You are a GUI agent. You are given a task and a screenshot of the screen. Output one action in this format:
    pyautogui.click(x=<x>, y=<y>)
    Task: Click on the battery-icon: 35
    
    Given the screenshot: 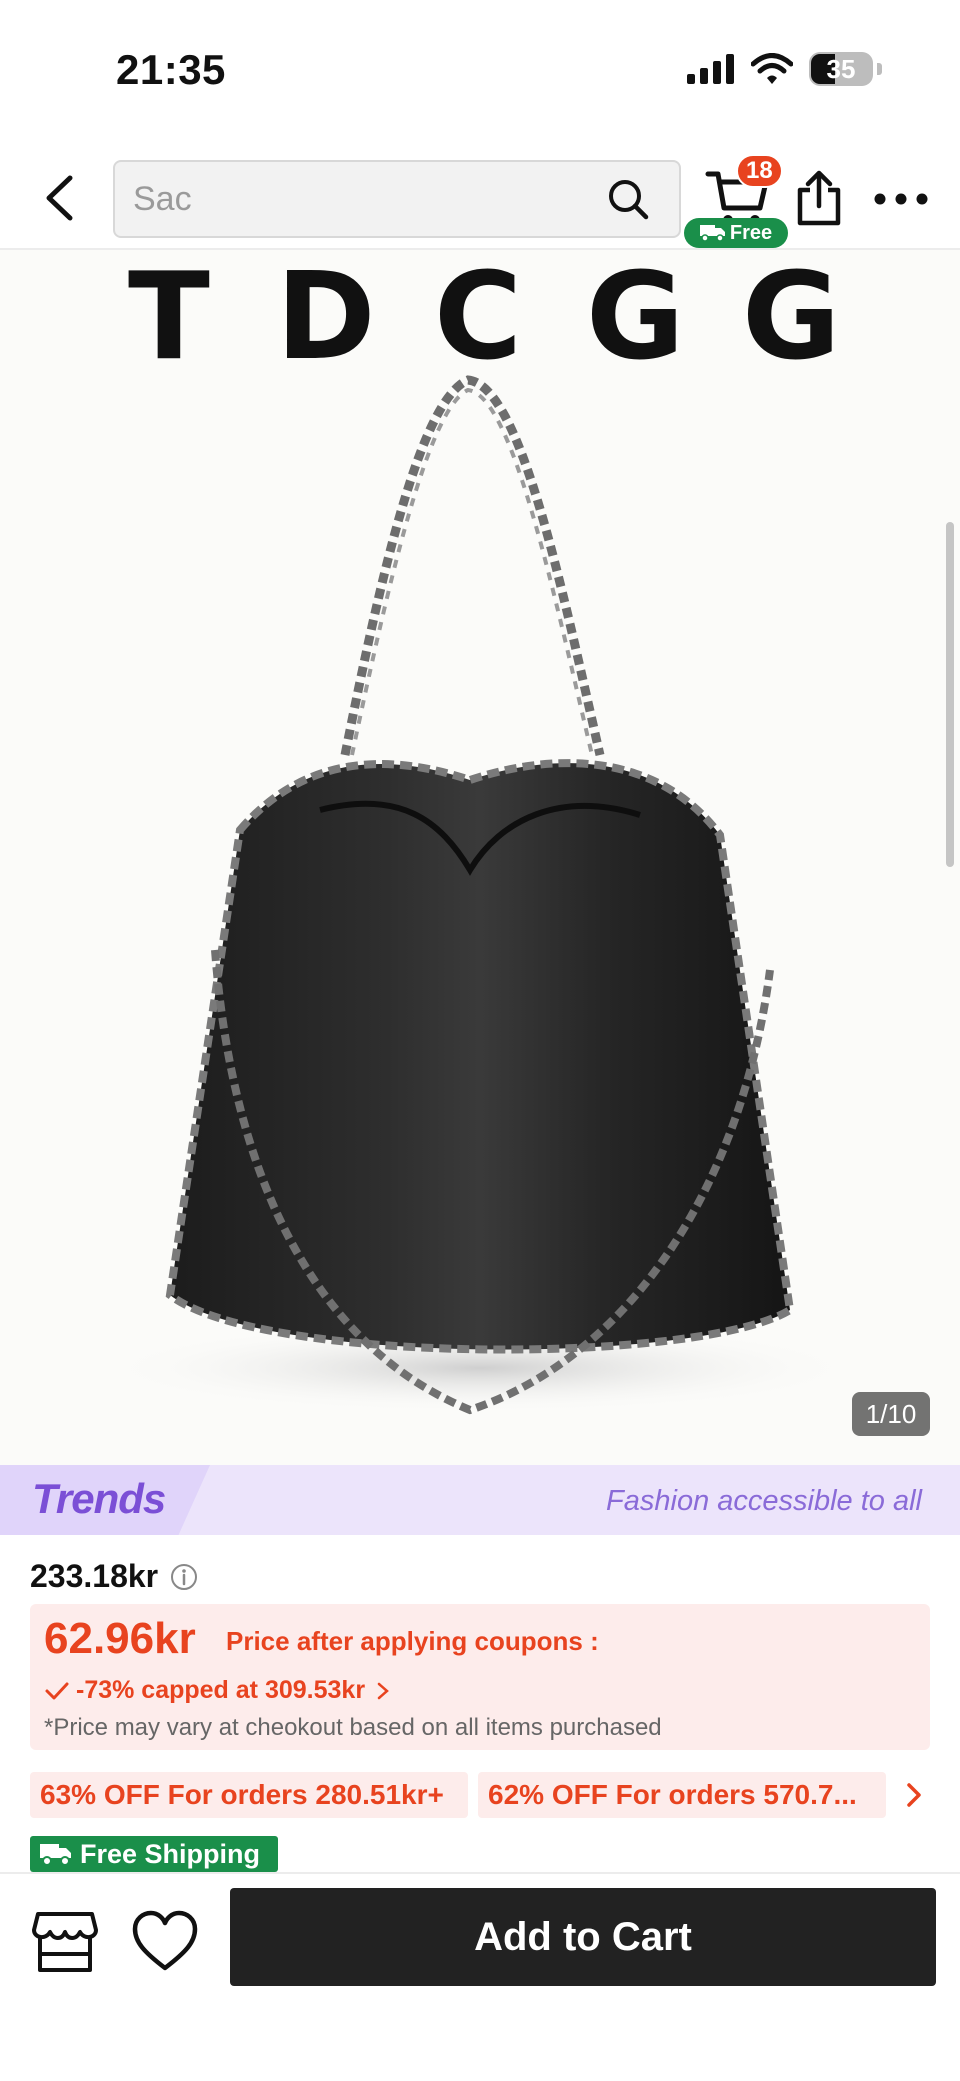 What is the action you would take?
    pyautogui.click(x=841, y=69)
    